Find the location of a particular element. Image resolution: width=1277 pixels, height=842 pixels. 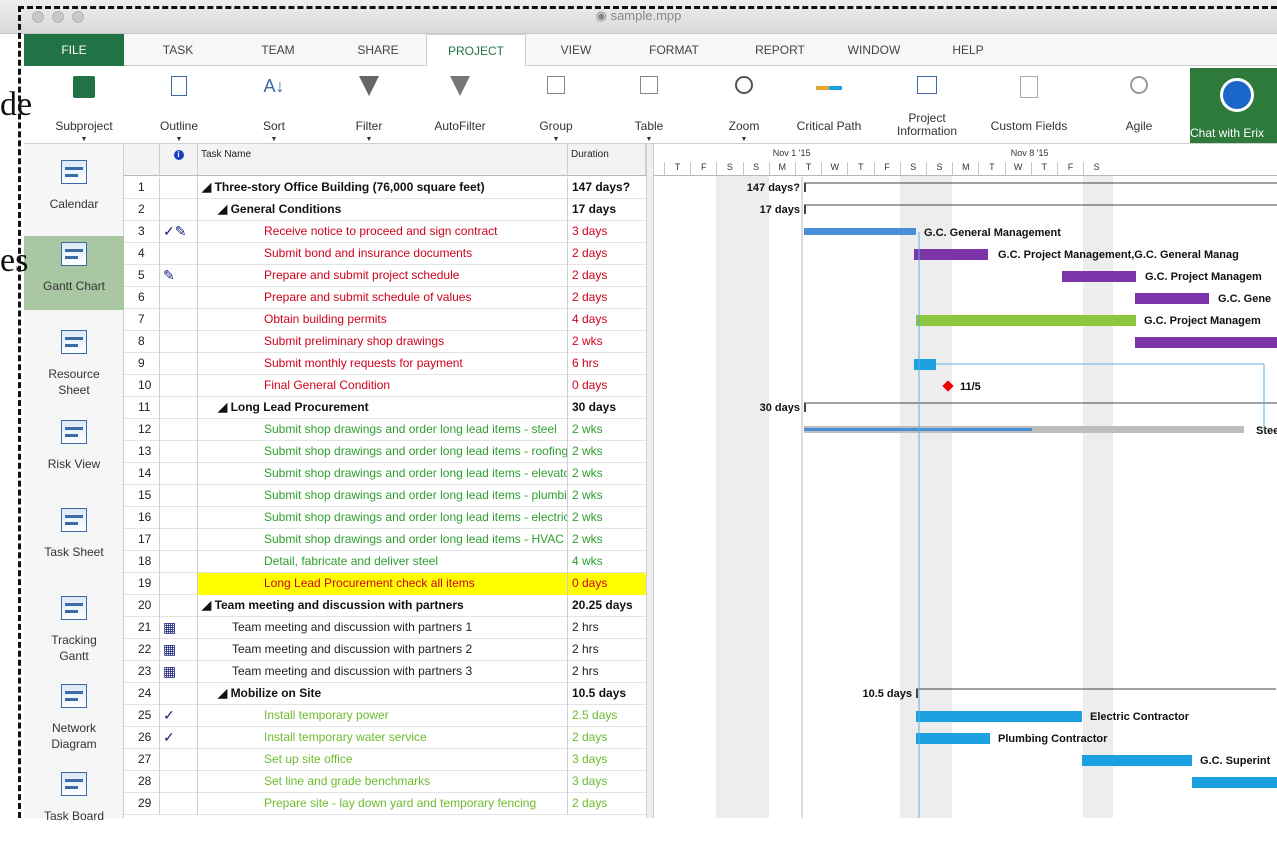

table-row: 24◢ Mobilize on Site10.5 days is located at coordinates (385, 694).